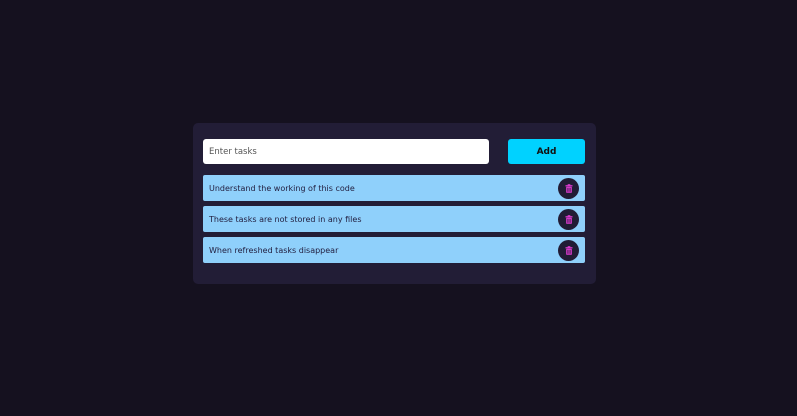  I want to click on task-text: Understand the working of this code, so click(282, 188).